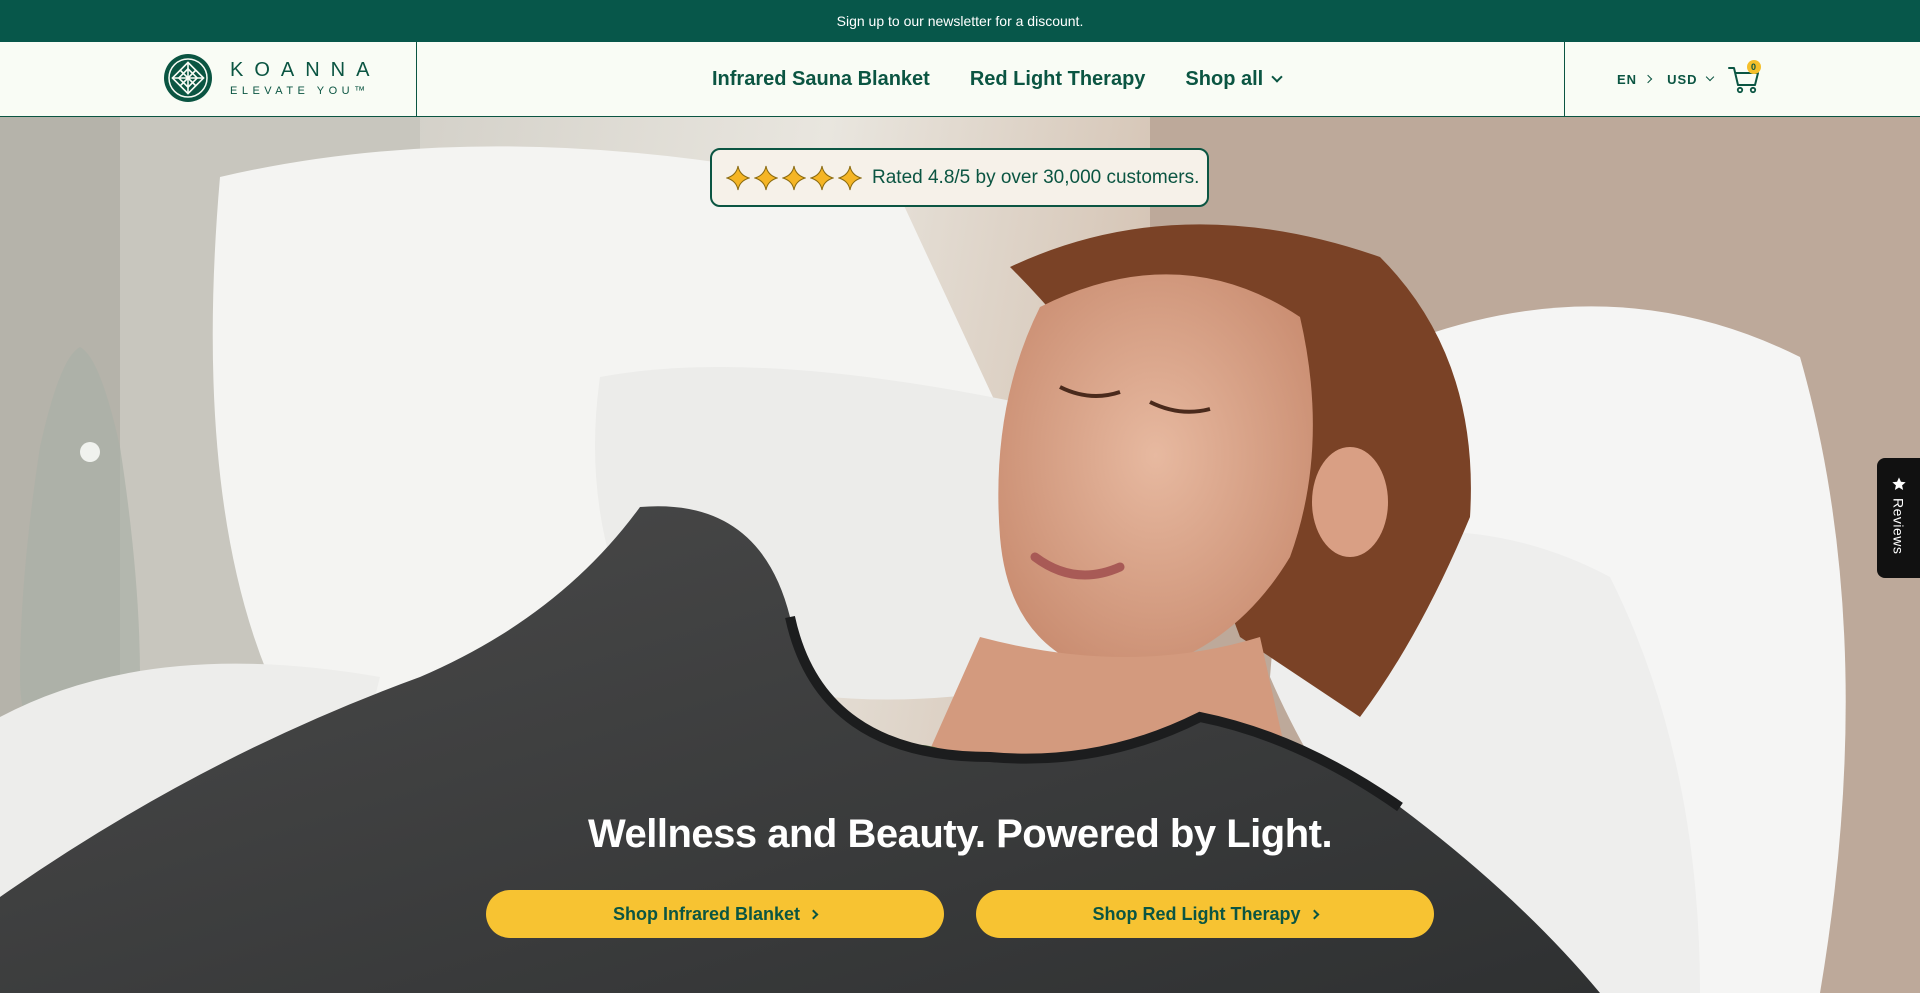  What do you see at coordinates (1205, 914) in the screenshot?
I see `shop-red-light-therapy-button: Shop Red Light Therapy` at bounding box center [1205, 914].